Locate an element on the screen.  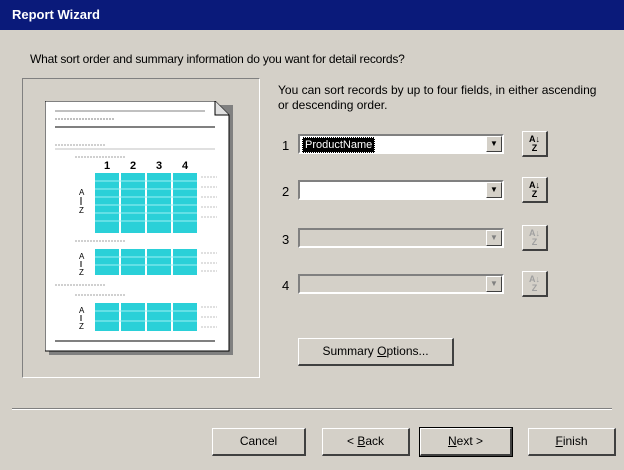
sort-field-3-value is located at coordinates (304, 238).